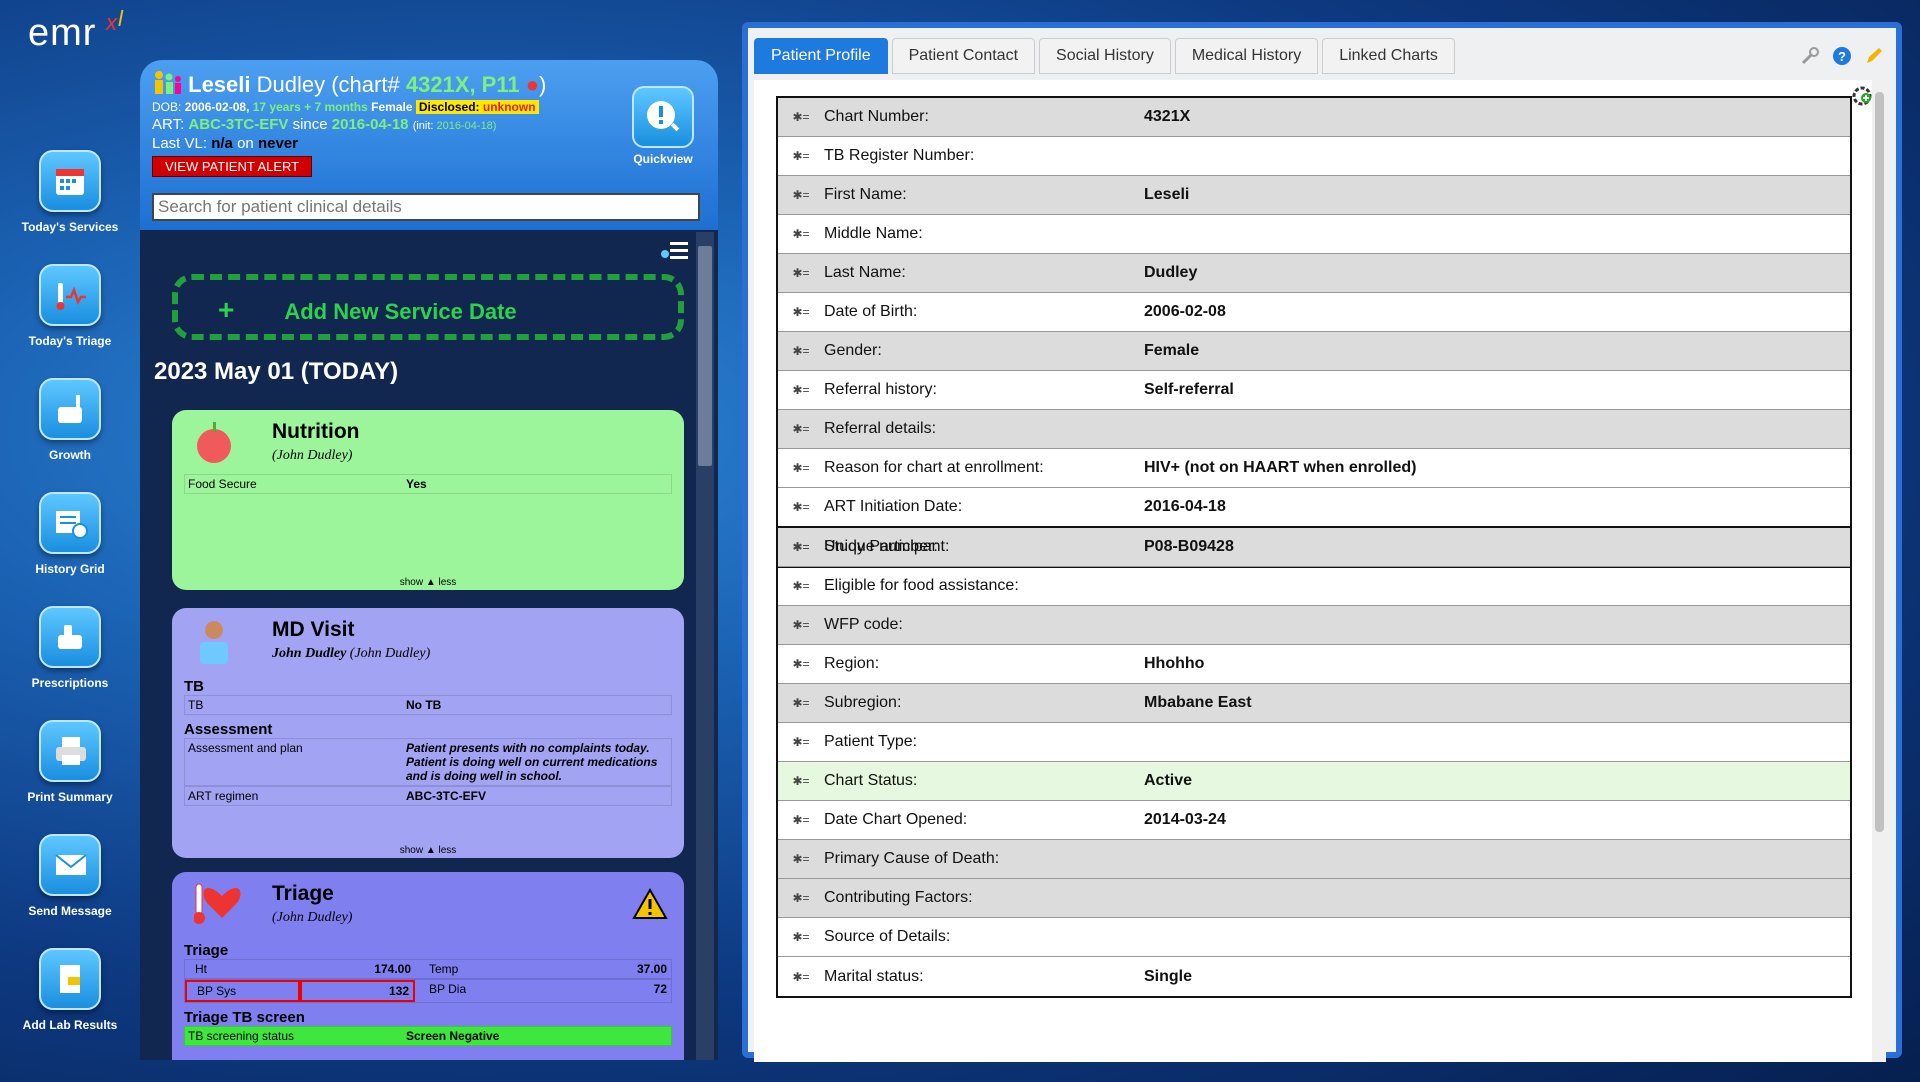  I want to click on profile-row: ✱= Region: Hhohho, so click(1314, 664).